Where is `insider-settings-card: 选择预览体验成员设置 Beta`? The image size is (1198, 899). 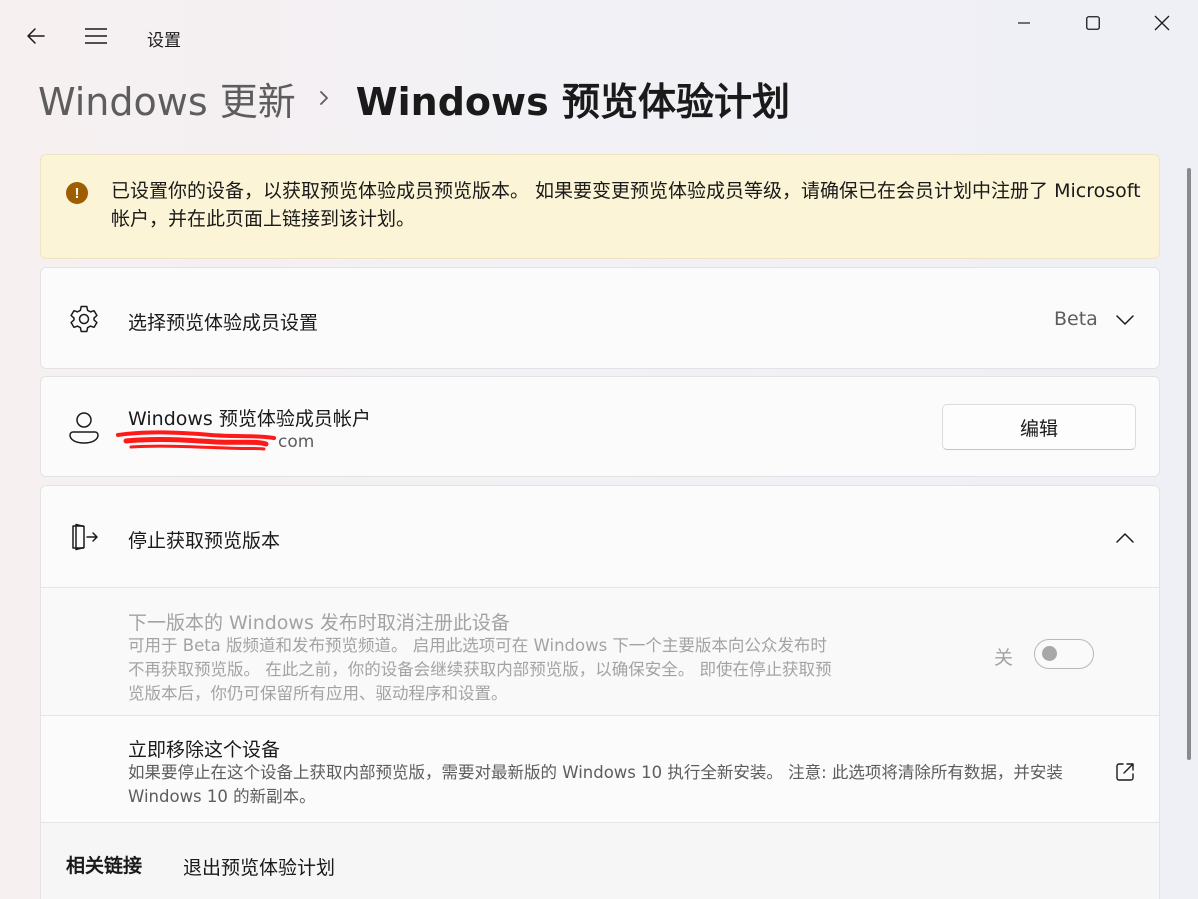 insider-settings-card: 选择预览体验成员设置 Beta is located at coordinates (600, 318).